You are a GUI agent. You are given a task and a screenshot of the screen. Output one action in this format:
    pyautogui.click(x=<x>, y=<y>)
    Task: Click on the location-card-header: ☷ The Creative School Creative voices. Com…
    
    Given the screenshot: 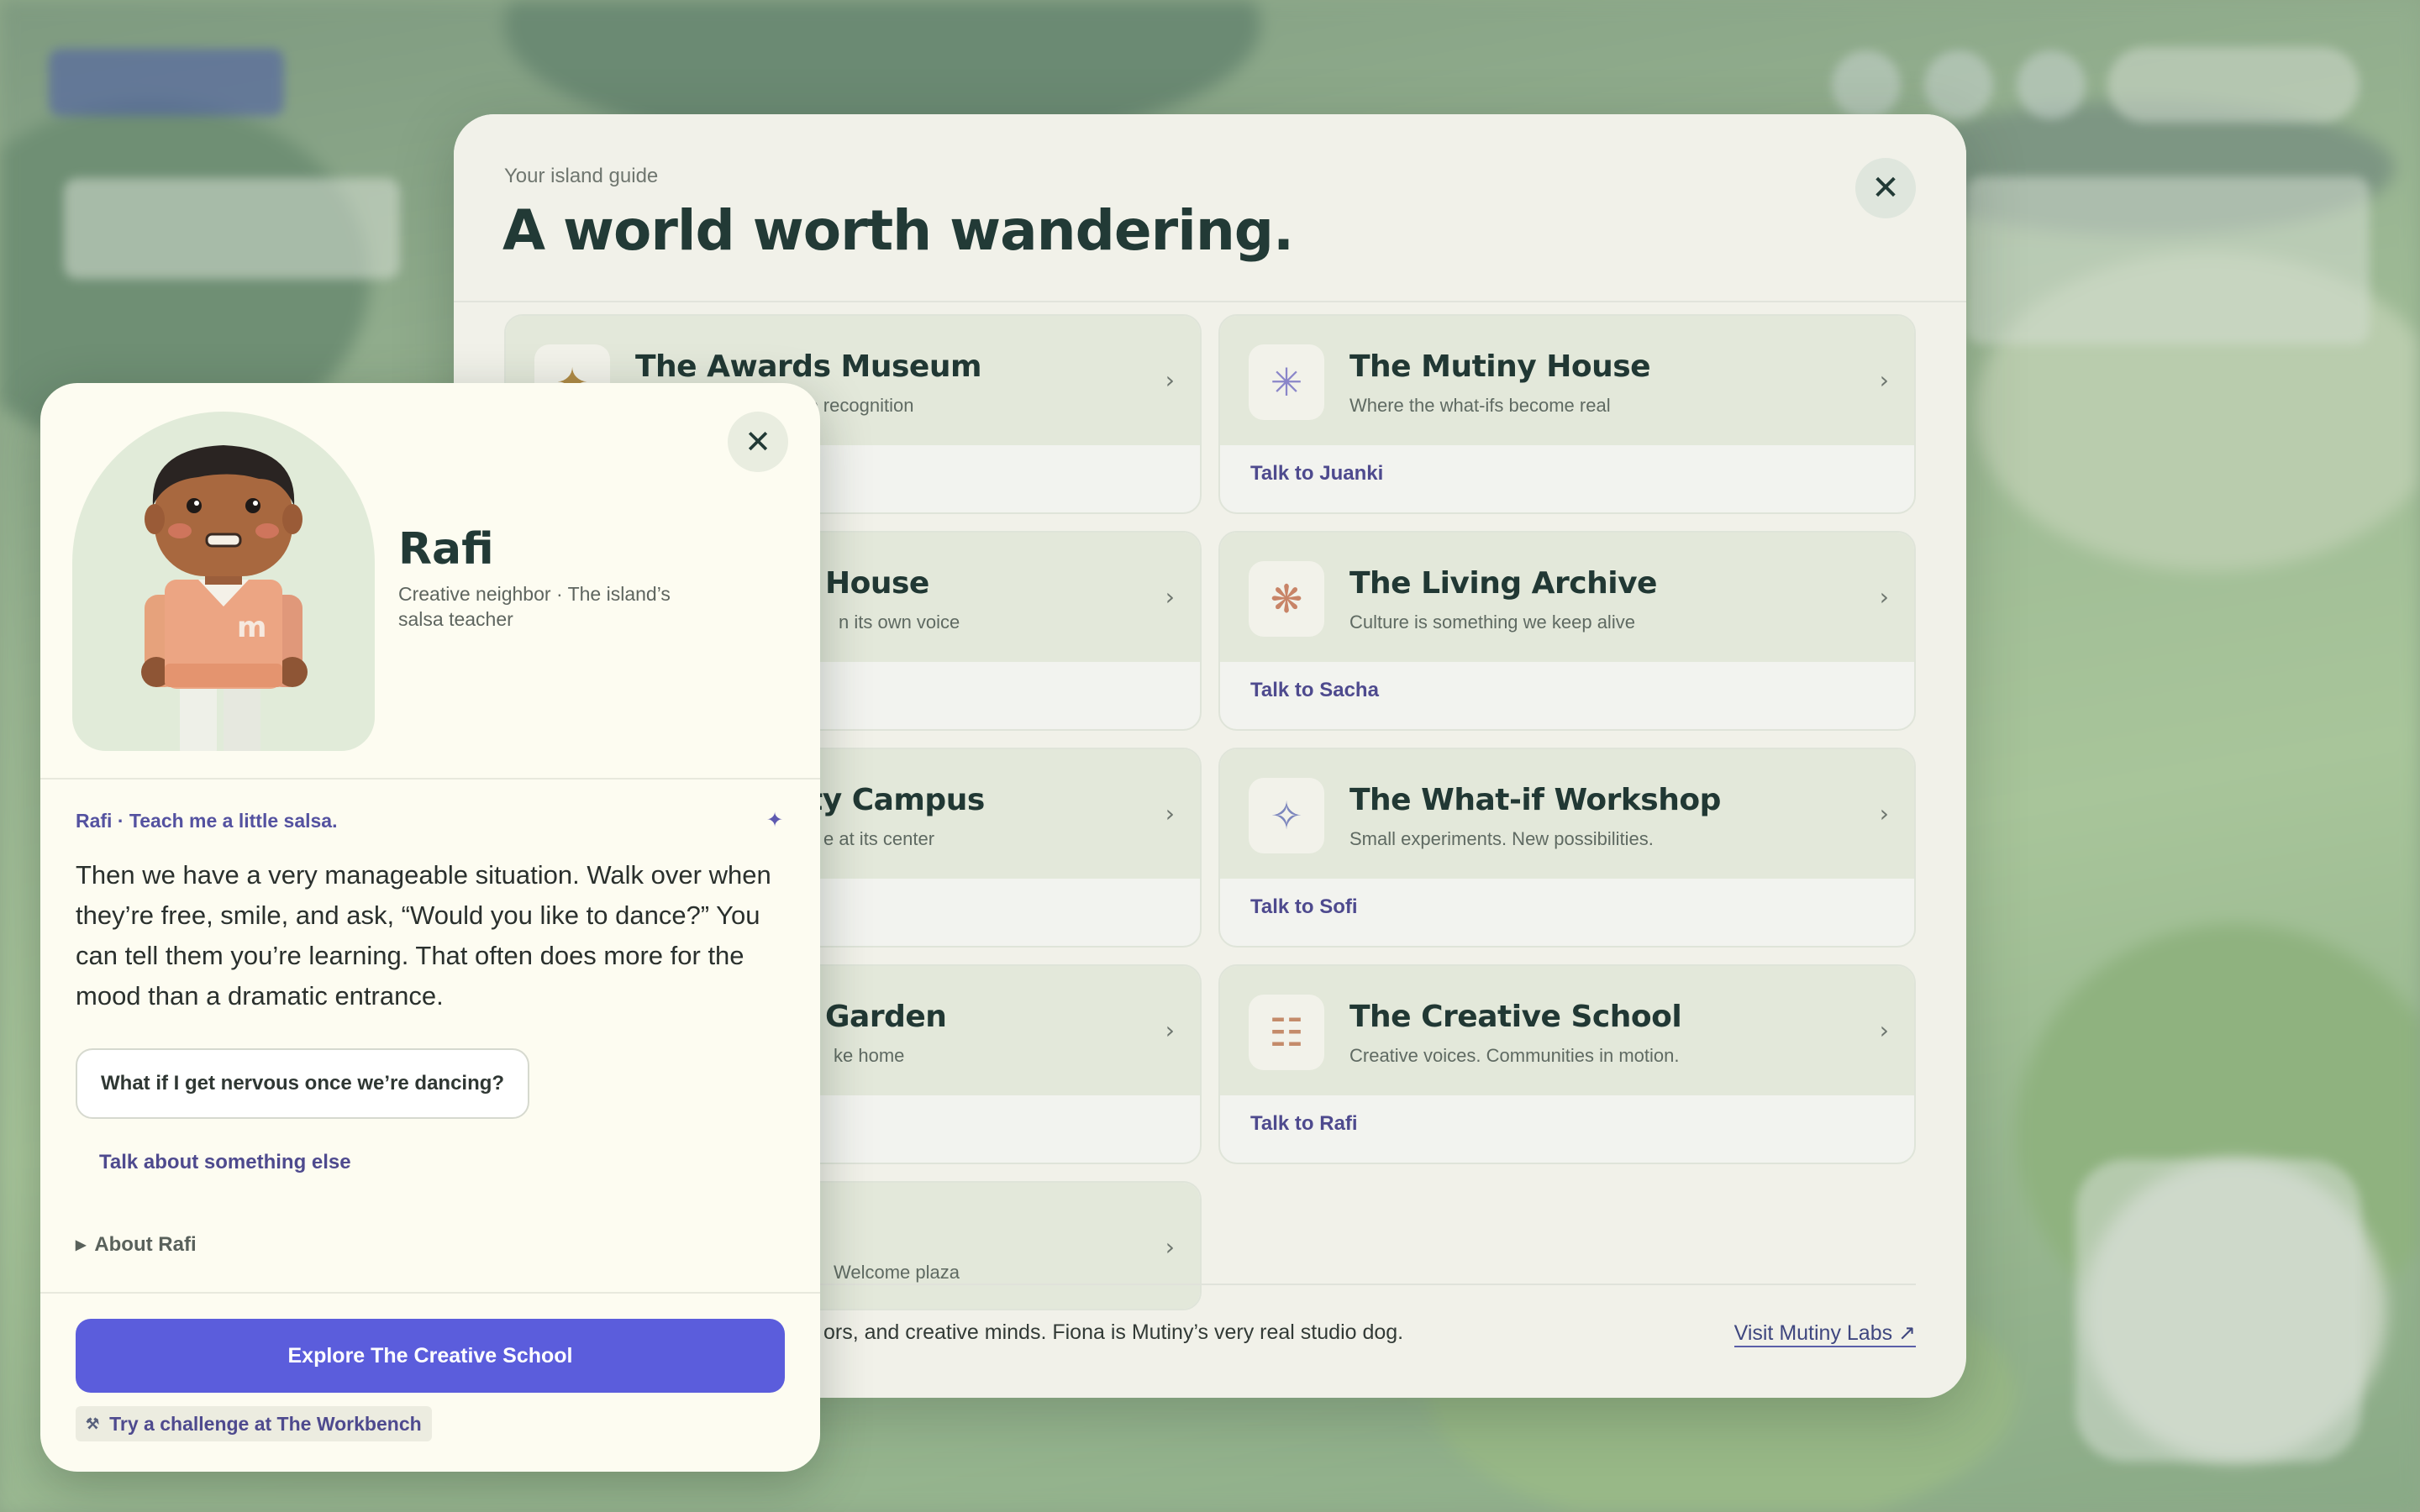 What is the action you would take?
    pyautogui.click(x=1567, y=1030)
    